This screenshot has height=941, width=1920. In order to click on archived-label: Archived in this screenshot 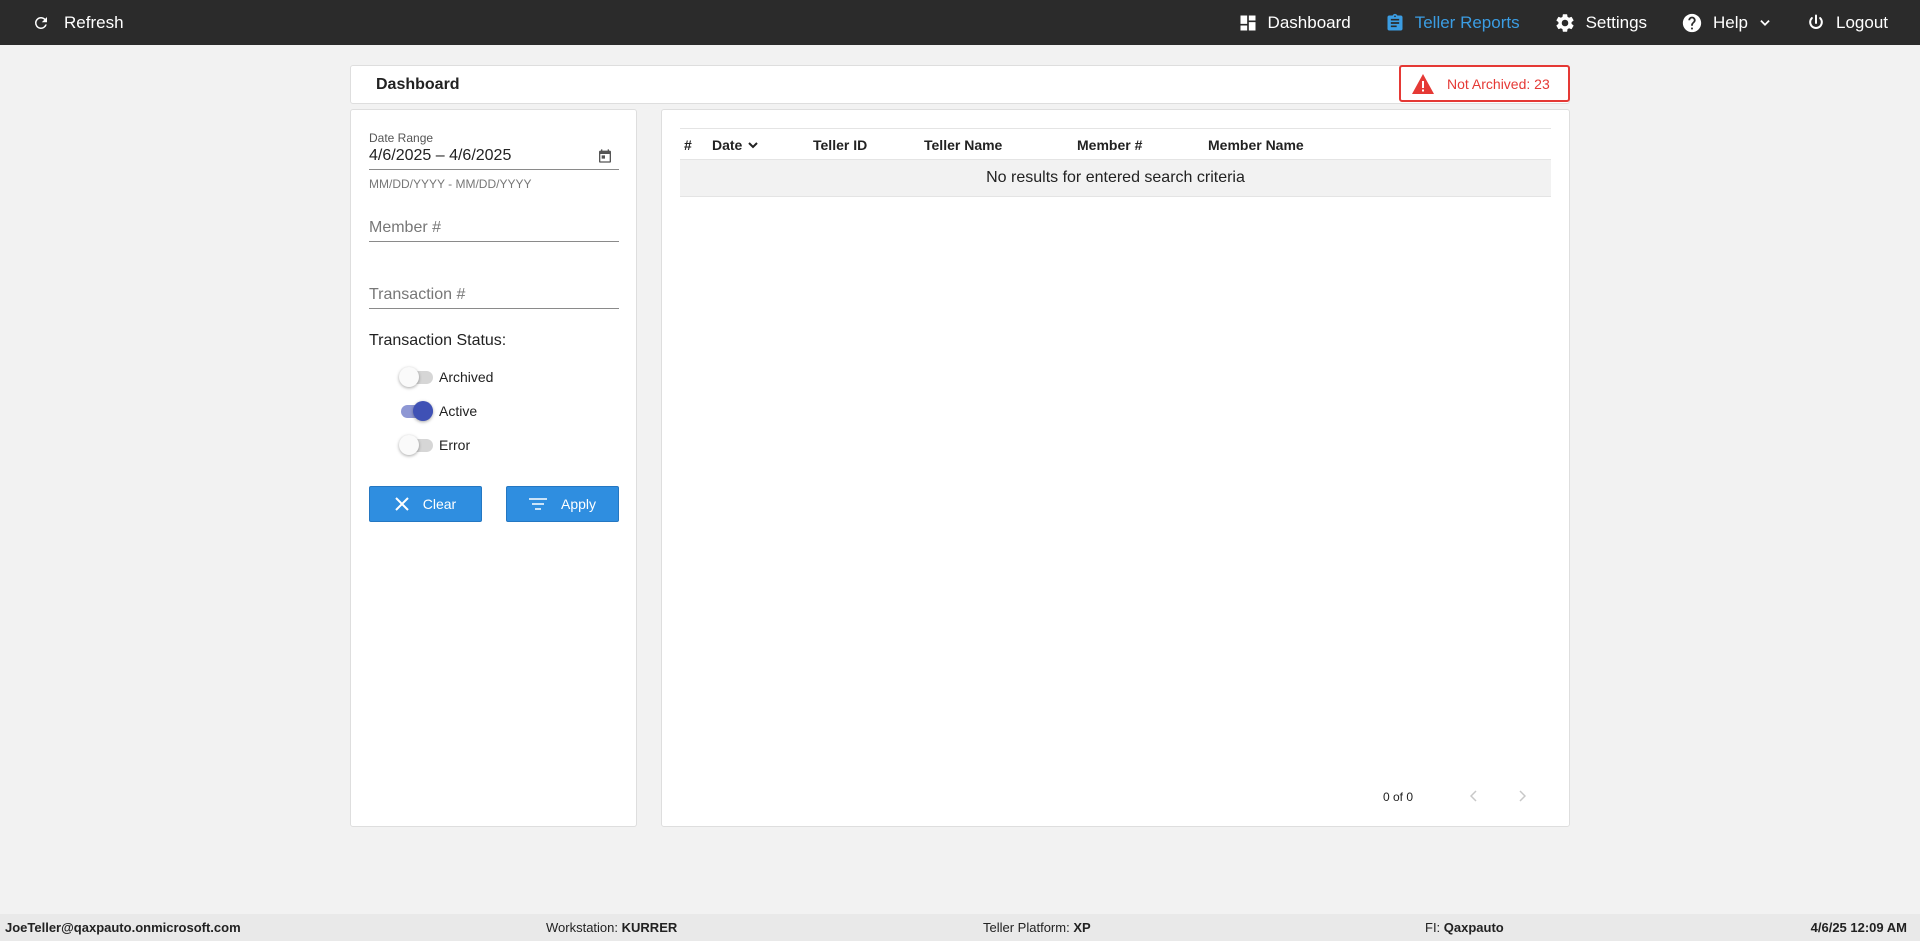, I will do `click(466, 377)`.